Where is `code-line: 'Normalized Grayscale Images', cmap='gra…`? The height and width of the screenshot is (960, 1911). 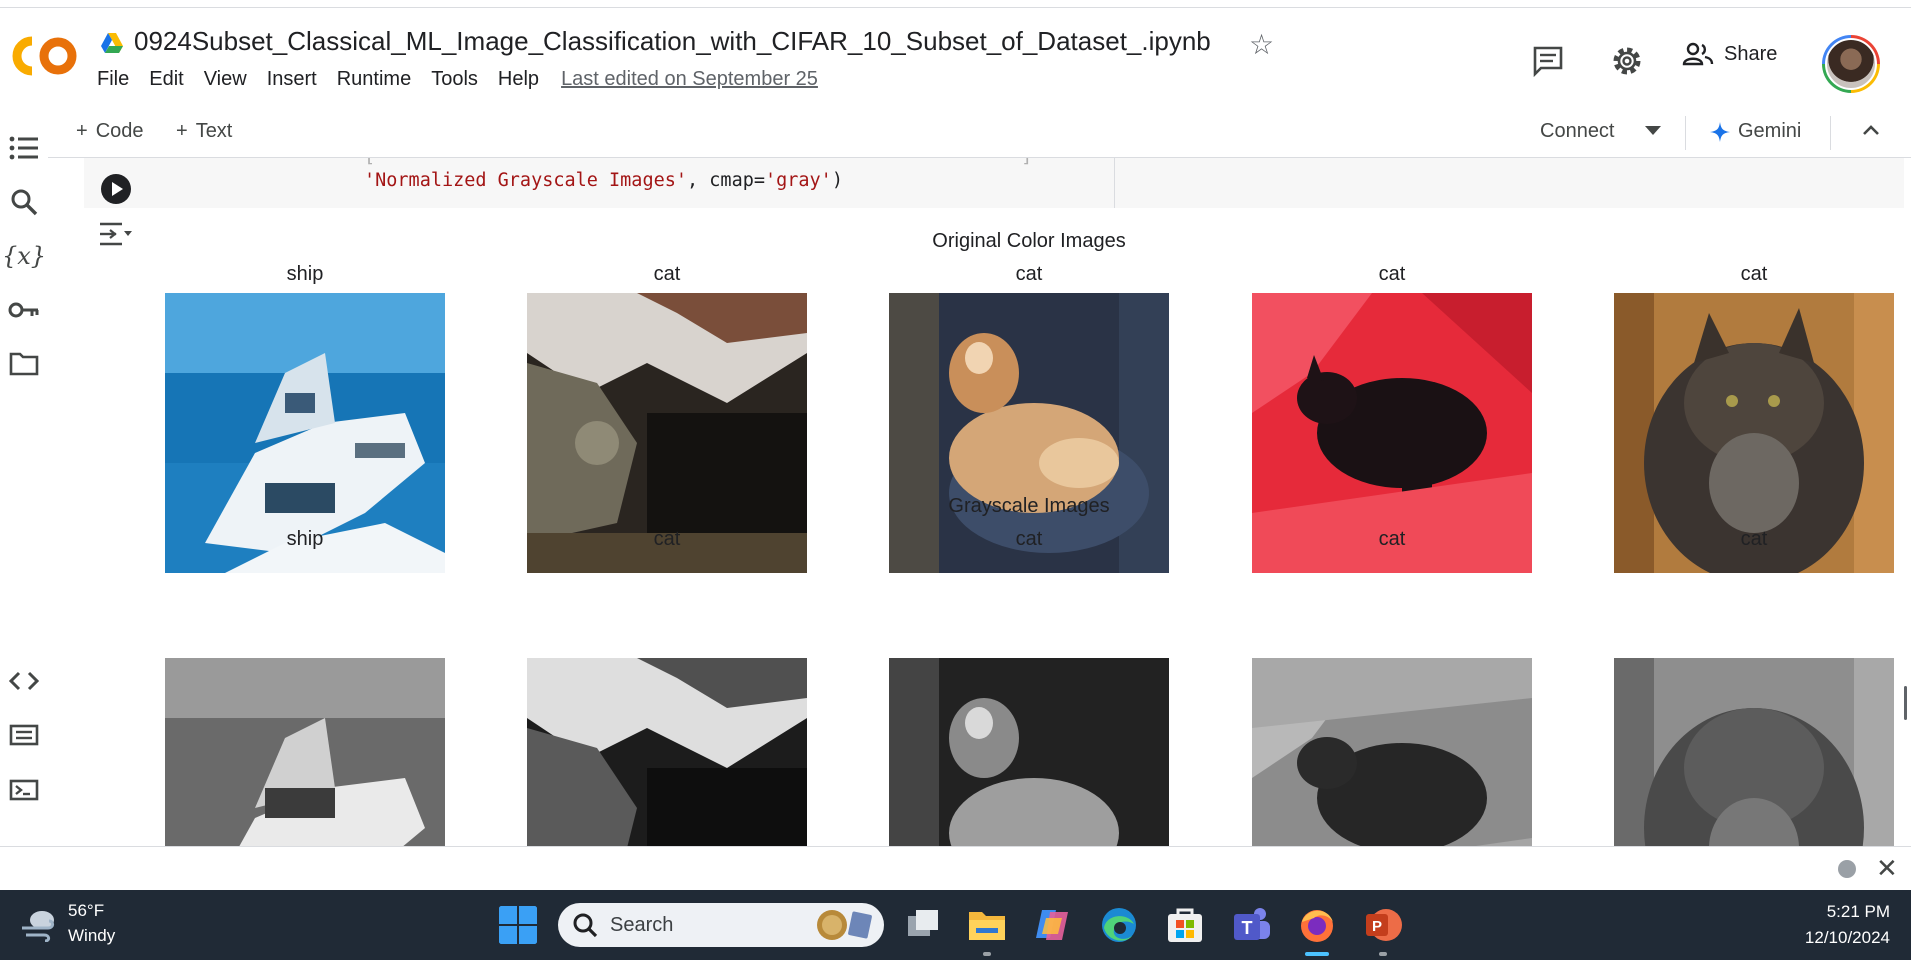
code-line: 'Normalized Grayscale Images', cmap='gra… is located at coordinates (603, 180).